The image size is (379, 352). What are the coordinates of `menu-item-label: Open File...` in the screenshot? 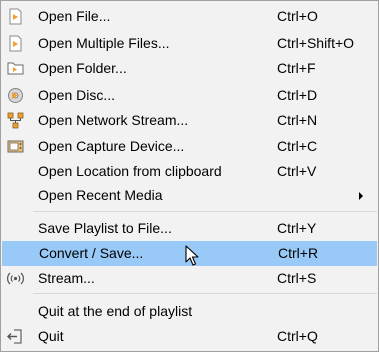 It's located at (74, 16).